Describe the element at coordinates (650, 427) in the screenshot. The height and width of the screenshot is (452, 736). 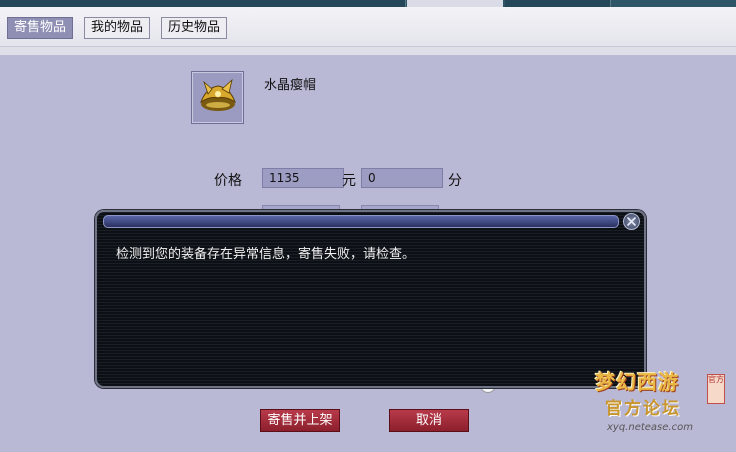
I see `watermark-url: xyq.netease.com` at that location.